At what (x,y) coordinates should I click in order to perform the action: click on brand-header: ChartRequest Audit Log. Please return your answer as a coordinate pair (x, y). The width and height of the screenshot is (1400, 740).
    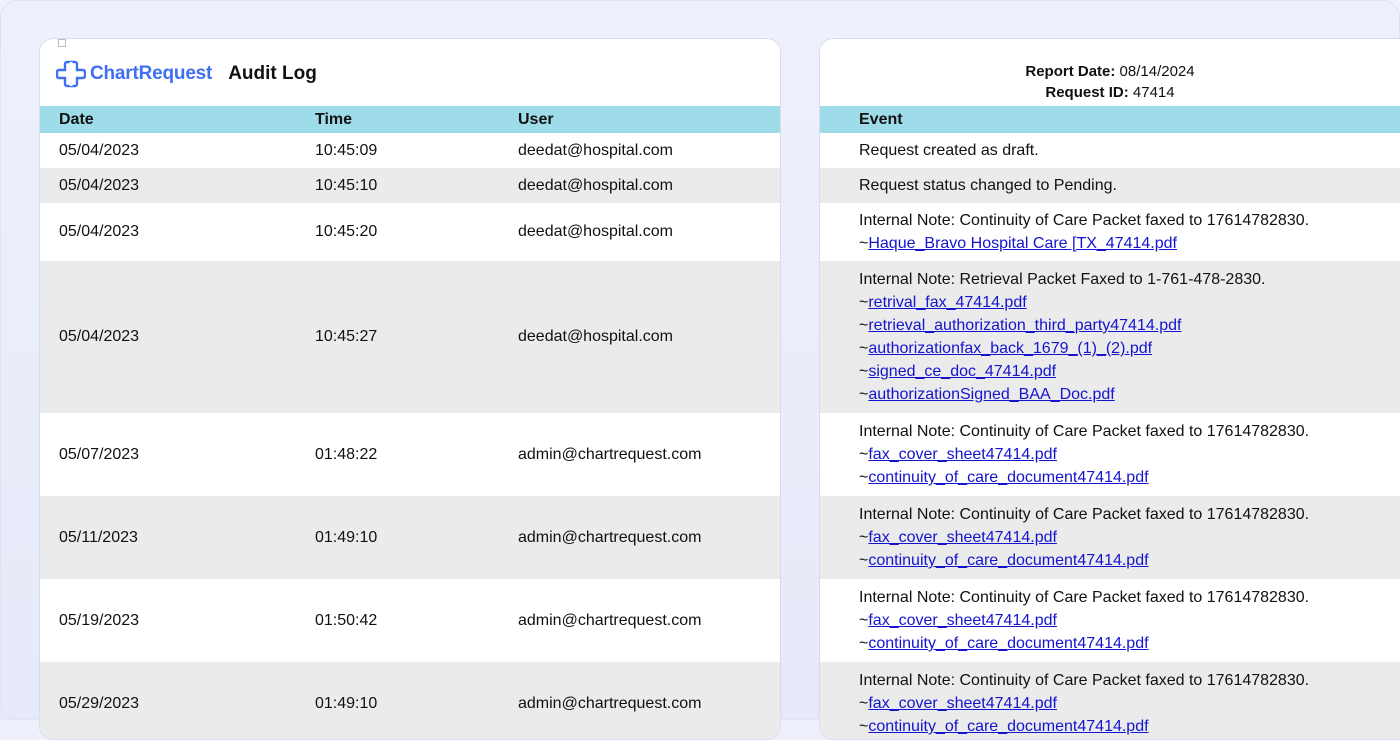
    Looking at the image, I should click on (186, 74).